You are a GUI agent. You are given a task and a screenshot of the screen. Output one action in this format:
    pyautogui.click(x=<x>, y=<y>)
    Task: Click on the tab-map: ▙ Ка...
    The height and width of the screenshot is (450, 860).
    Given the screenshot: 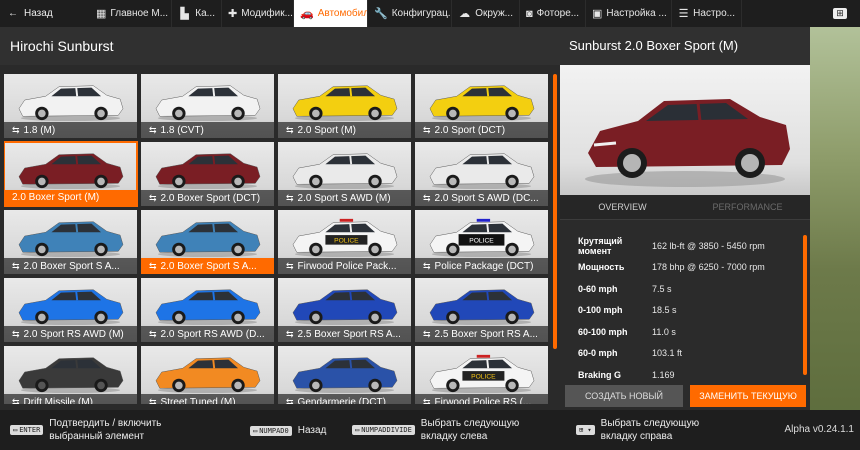 What is the action you would take?
    pyautogui.click(x=197, y=13)
    